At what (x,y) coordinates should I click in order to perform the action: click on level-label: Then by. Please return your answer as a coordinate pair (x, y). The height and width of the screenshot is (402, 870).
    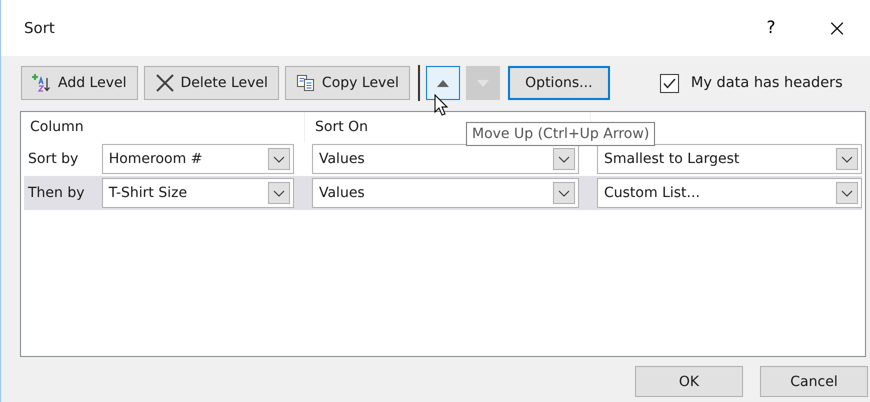
    Looking at the image, I should click on (56, 193).